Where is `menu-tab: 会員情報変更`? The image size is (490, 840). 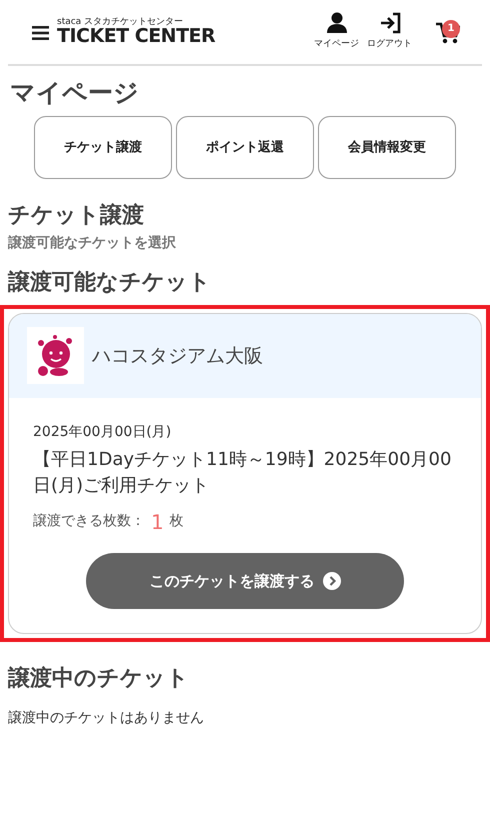 menu-tab: 会員情報変更 is located at coordinates (387, 147).